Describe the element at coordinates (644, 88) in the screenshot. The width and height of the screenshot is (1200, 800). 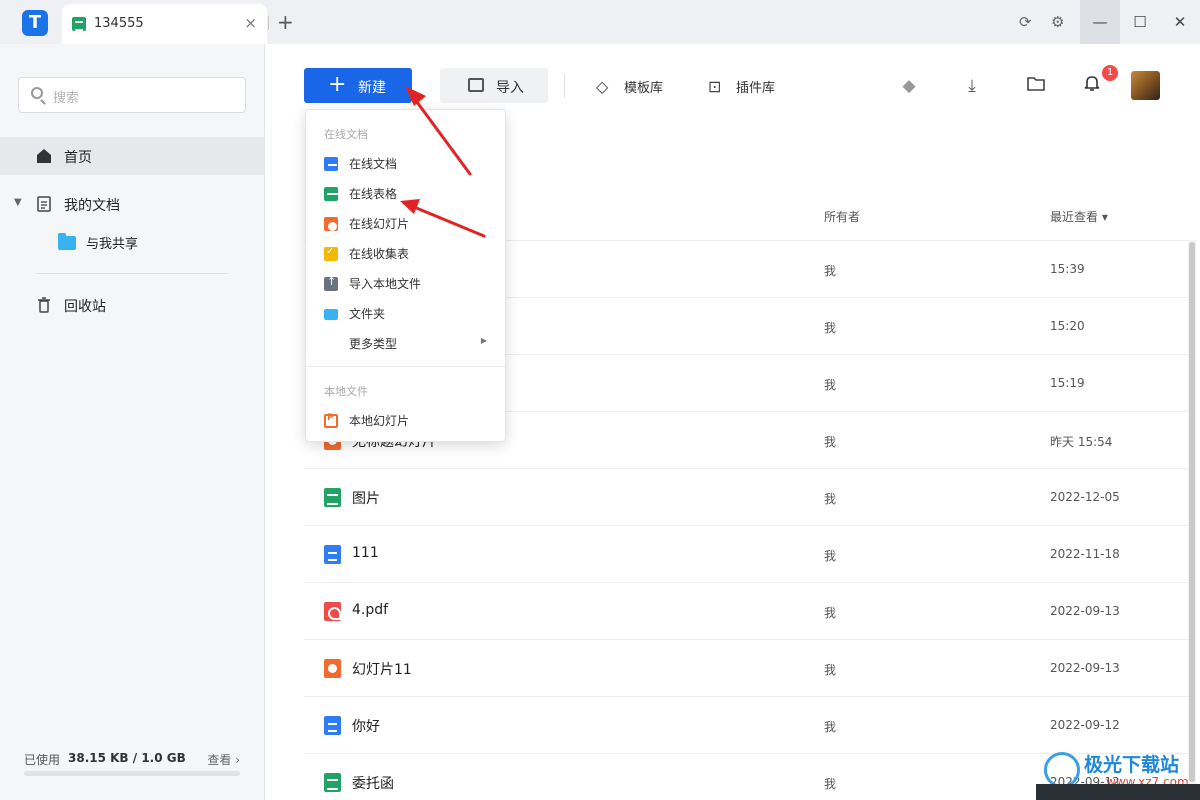
I see `template-library-label: 模板库` at that location.